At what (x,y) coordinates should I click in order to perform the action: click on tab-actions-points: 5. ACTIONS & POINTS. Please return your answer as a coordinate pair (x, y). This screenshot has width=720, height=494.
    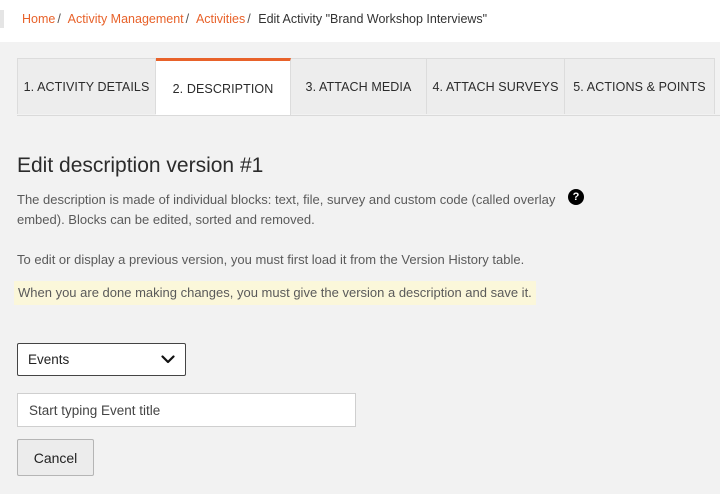
    Looking at the image, I should click on (640, 86).